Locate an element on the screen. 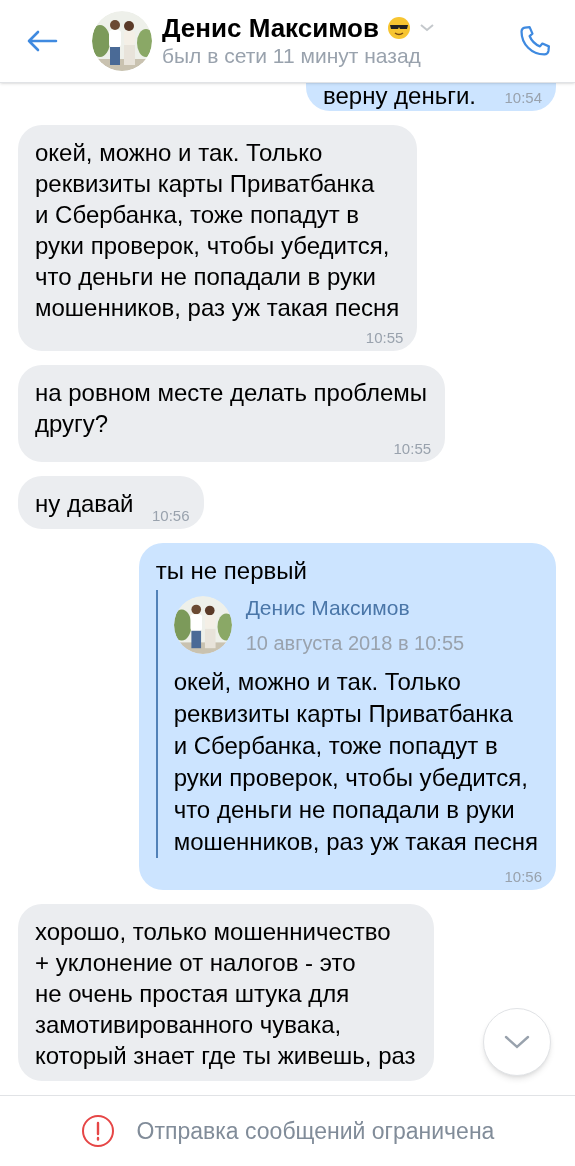 This screenshot has height=1166, width=575. last-seen-status: был в сети 11 минут назад is located at coordinates (292, 56).